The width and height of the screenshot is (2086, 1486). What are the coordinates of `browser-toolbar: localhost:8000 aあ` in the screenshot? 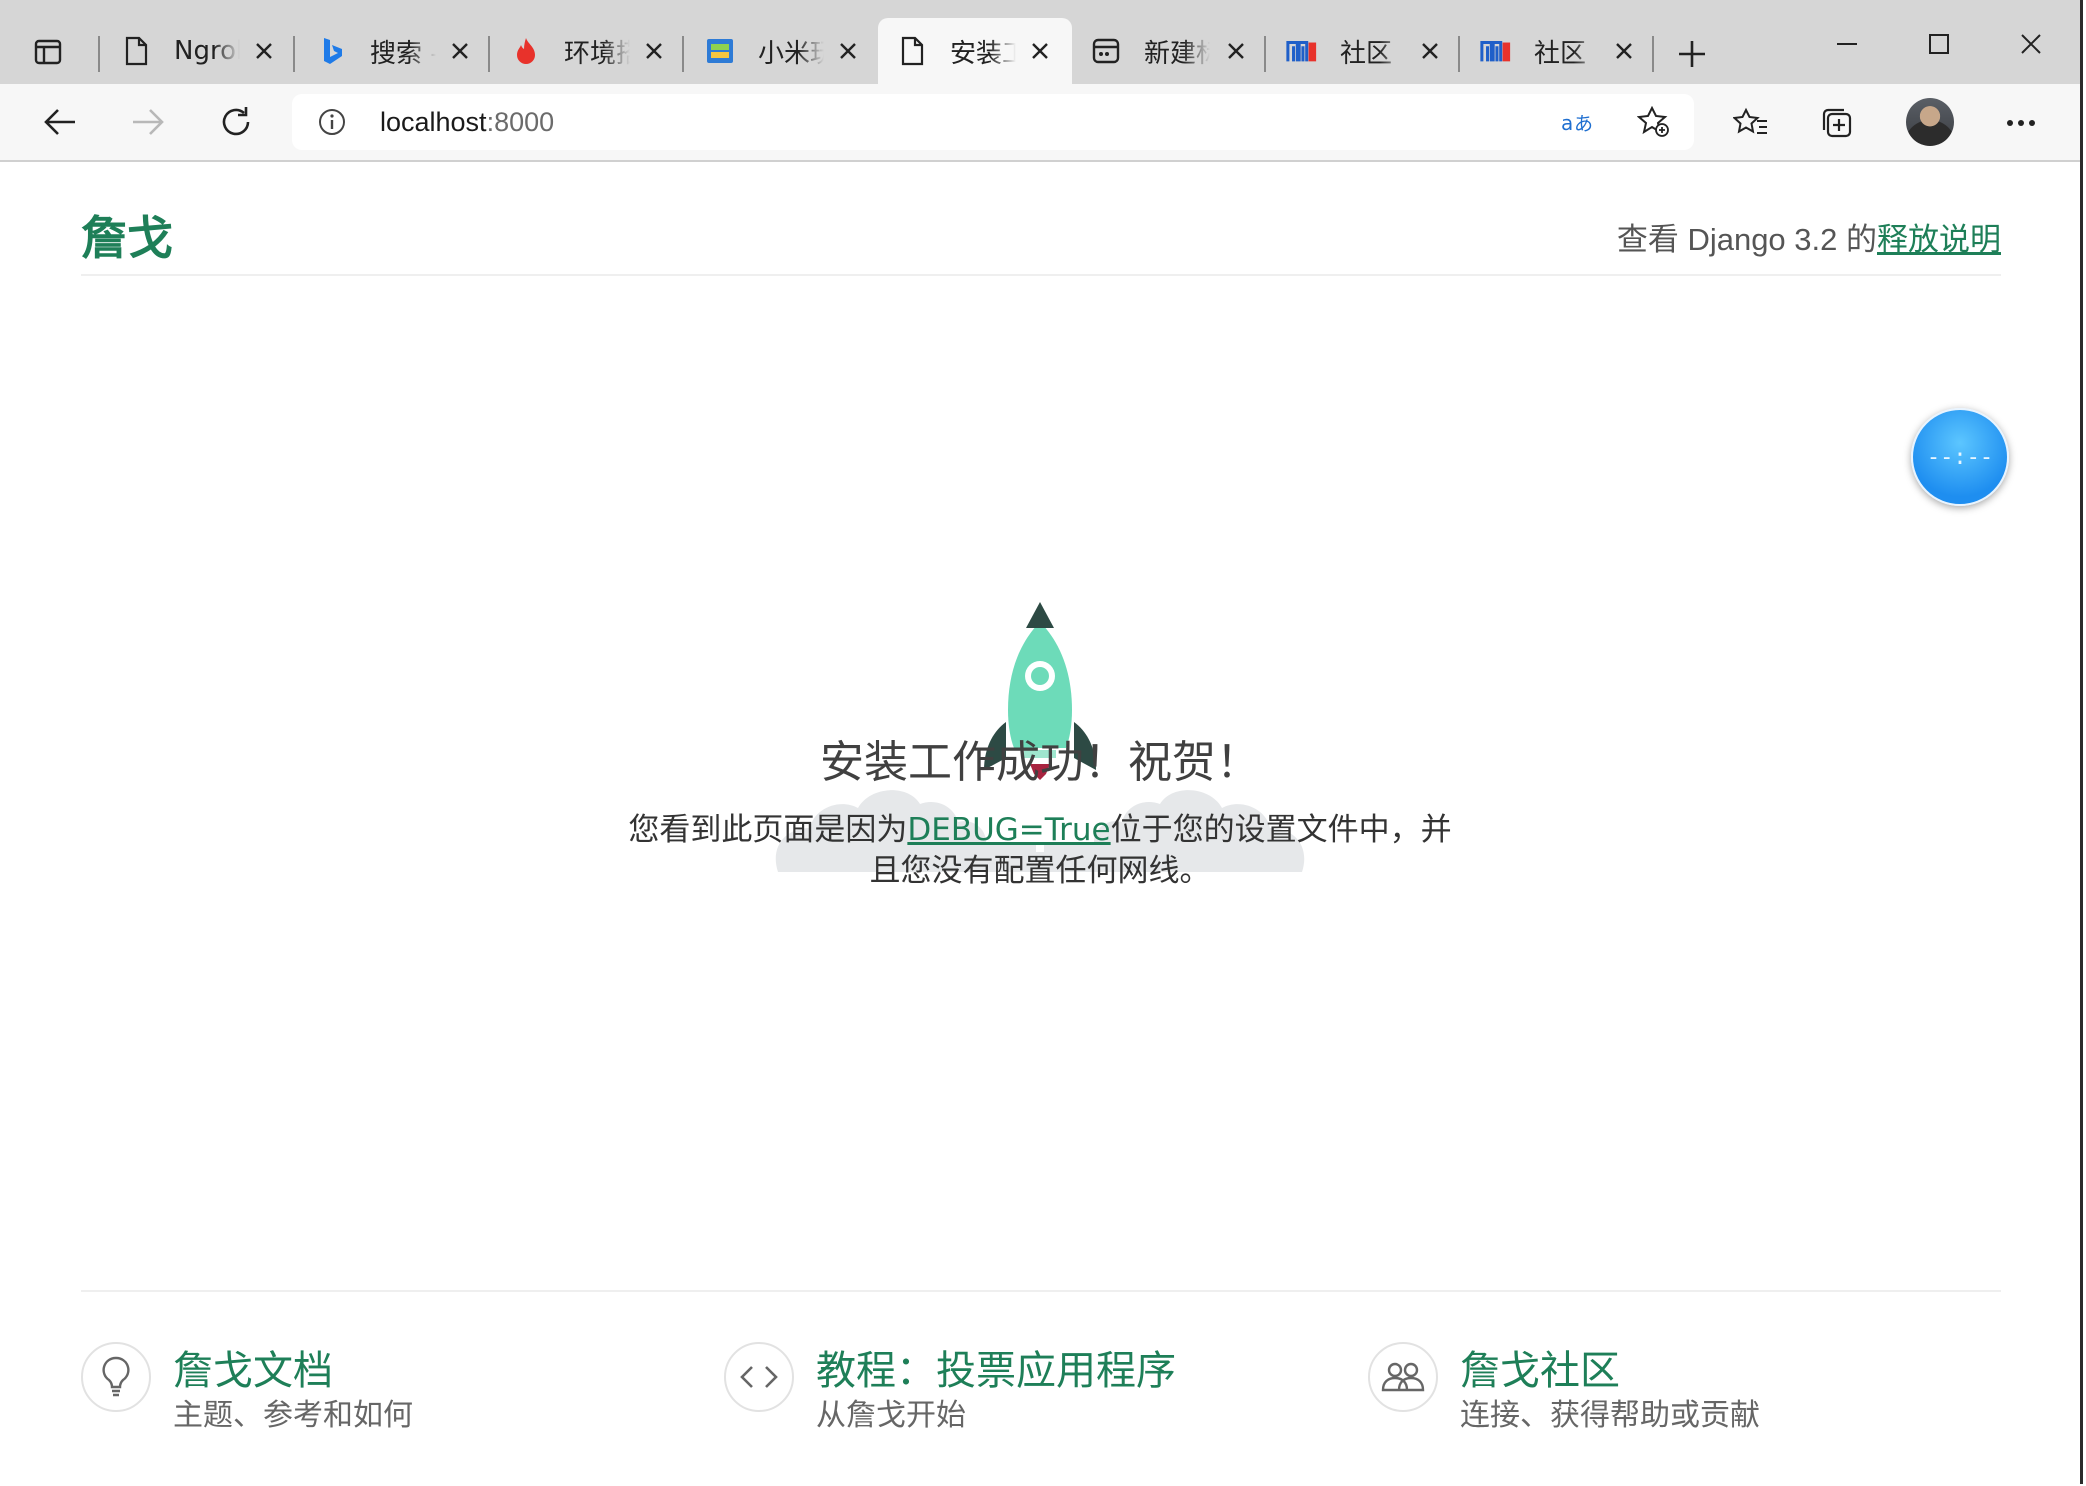 It's located at (1040, 123).